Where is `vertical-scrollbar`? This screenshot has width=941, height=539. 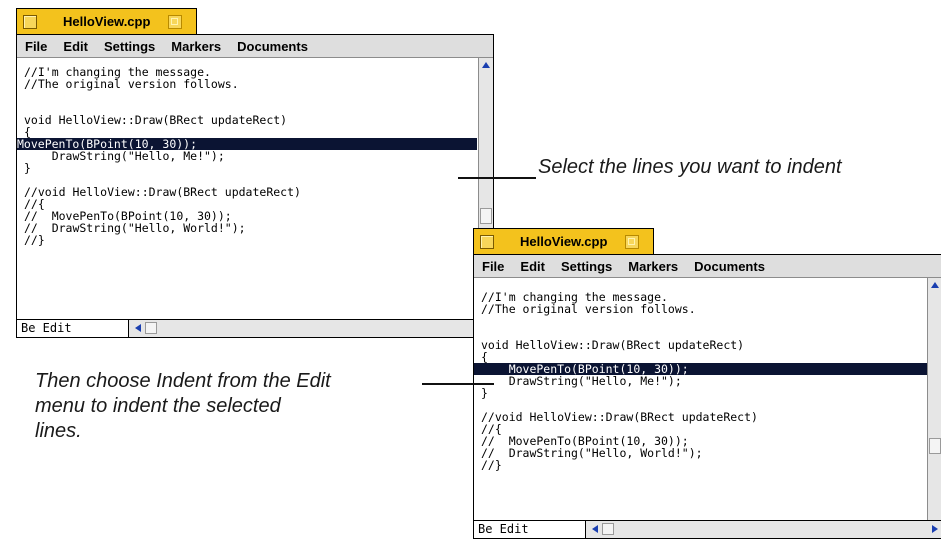 vertical-scrollbar is located at coordinates (934, 399).